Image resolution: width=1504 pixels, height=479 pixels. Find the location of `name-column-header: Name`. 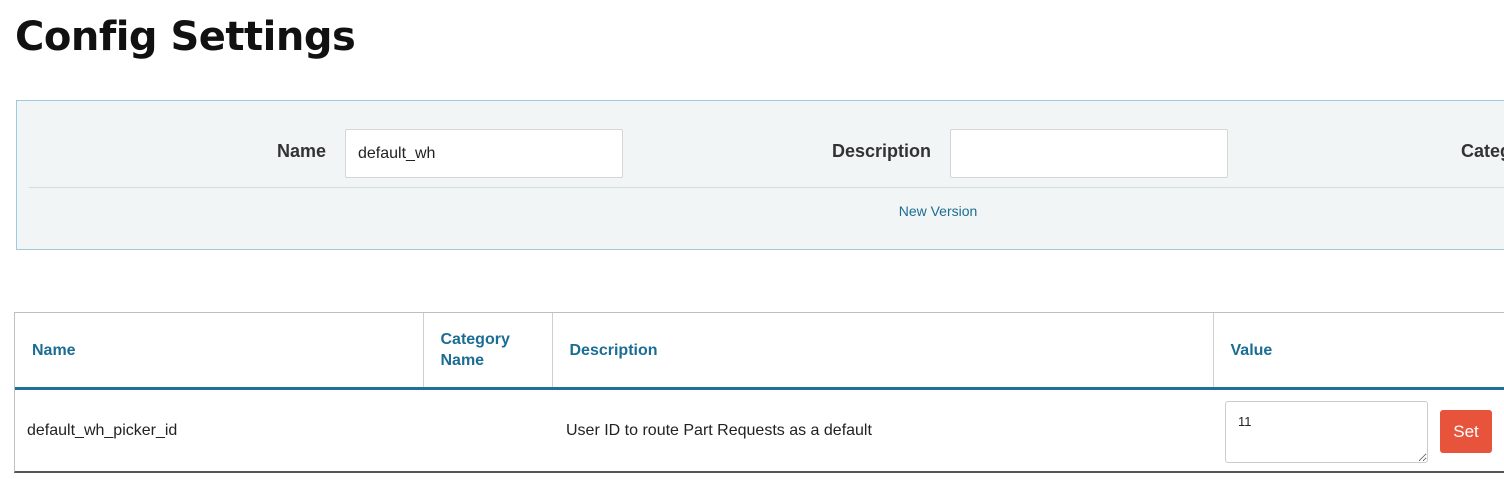

name-column-header: Name is located at coordinates (219, 351).